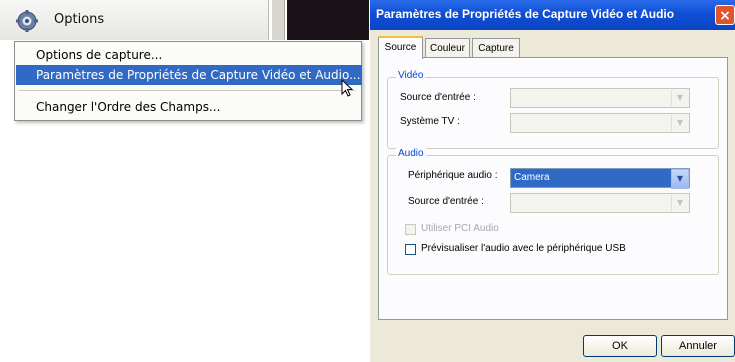 Image resolution: width=735 pixels, height=362 pixels. I want to click on audio-device-value: Camera, so click(532, 177).